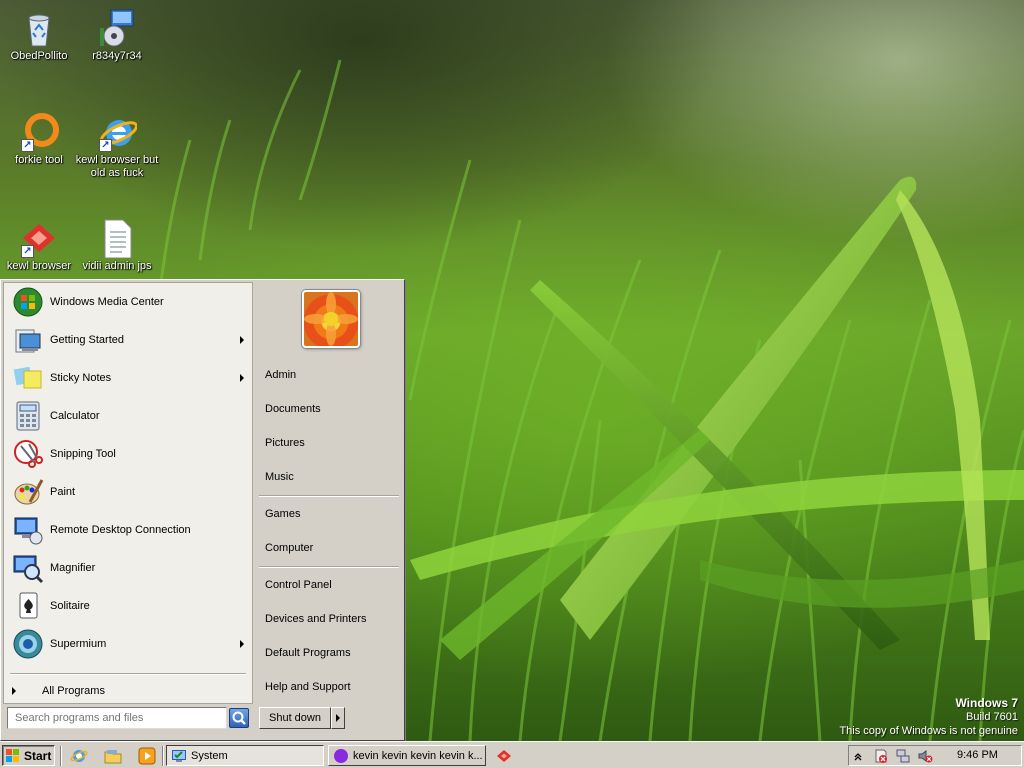 This screenshot has height=768, width=1024. Describe the element at coordinates (903, 756) in the screenshot. I see `network-icon` at that location.